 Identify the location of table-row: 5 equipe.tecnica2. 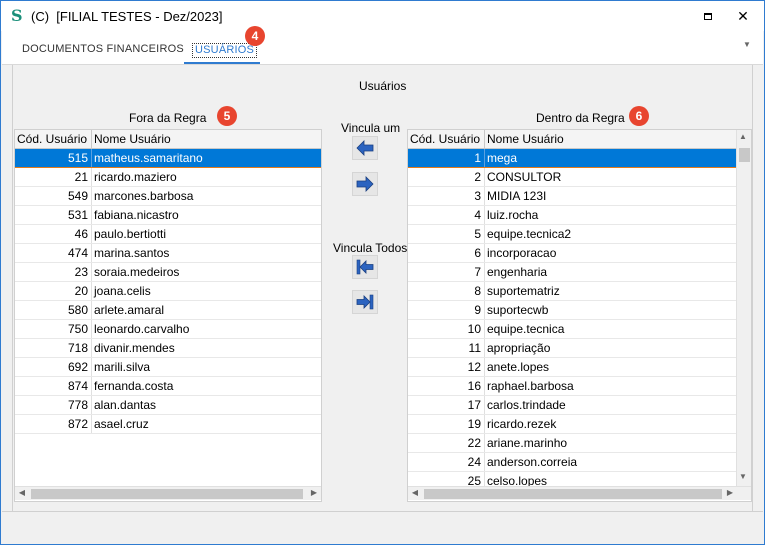
(572, 234).